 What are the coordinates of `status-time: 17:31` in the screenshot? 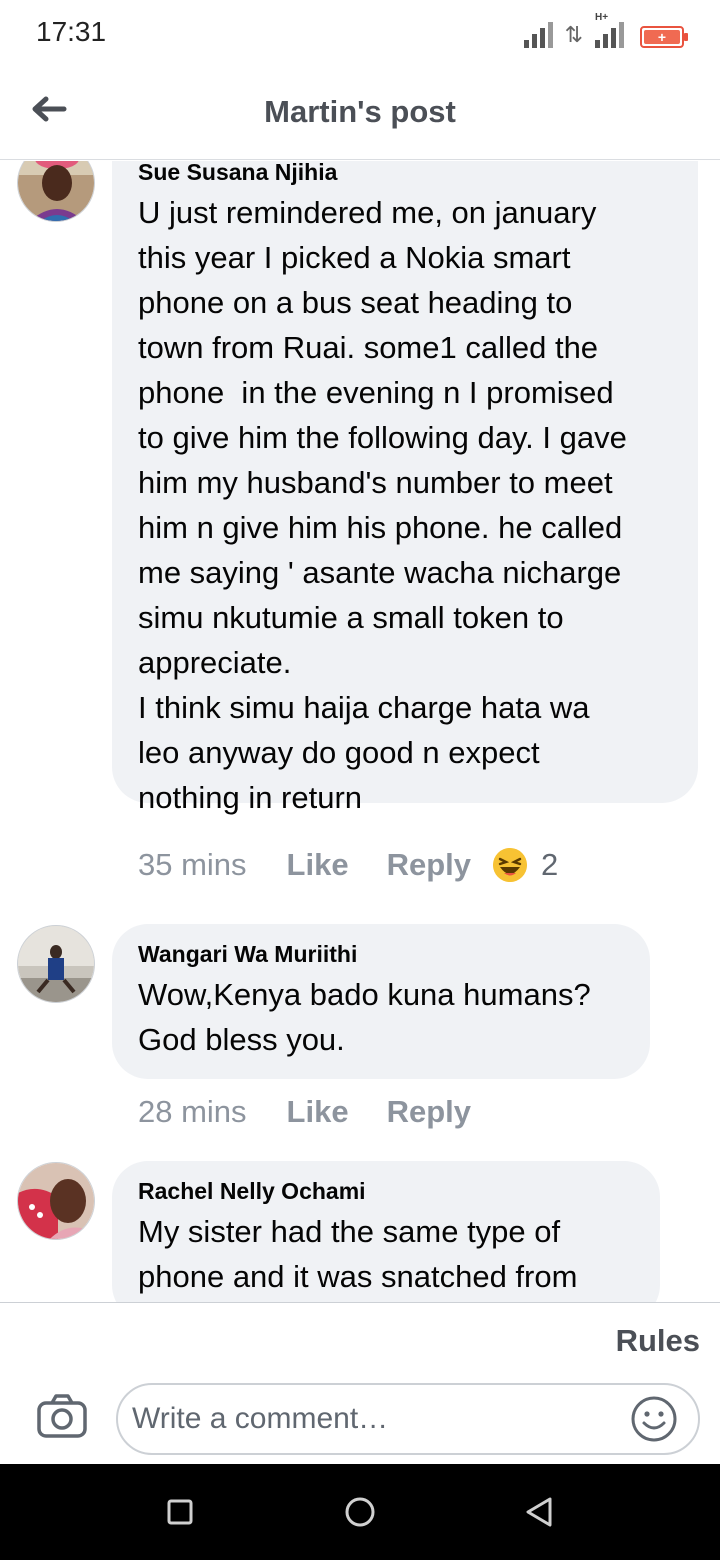 It's located at (71, 31).